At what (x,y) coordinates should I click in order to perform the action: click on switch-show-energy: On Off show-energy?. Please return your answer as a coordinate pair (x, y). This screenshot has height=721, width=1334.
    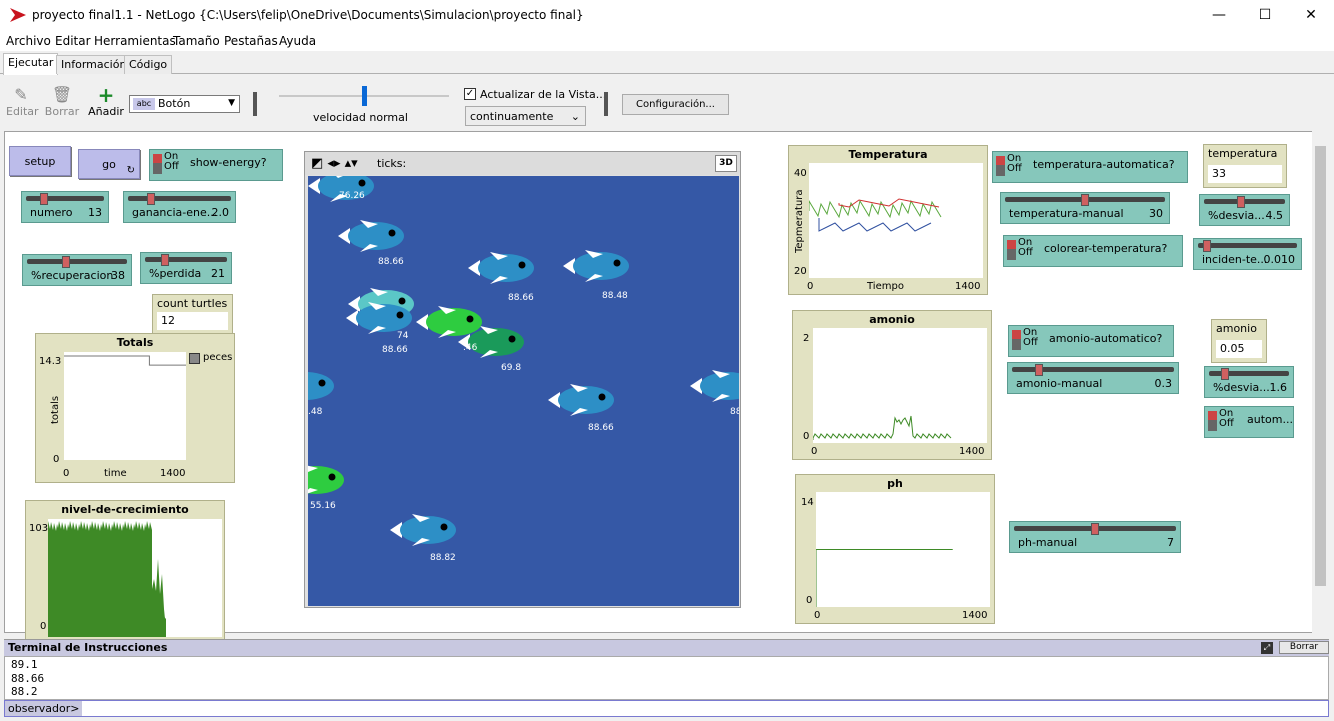
    Looking at the image, I should click on (216, 165).